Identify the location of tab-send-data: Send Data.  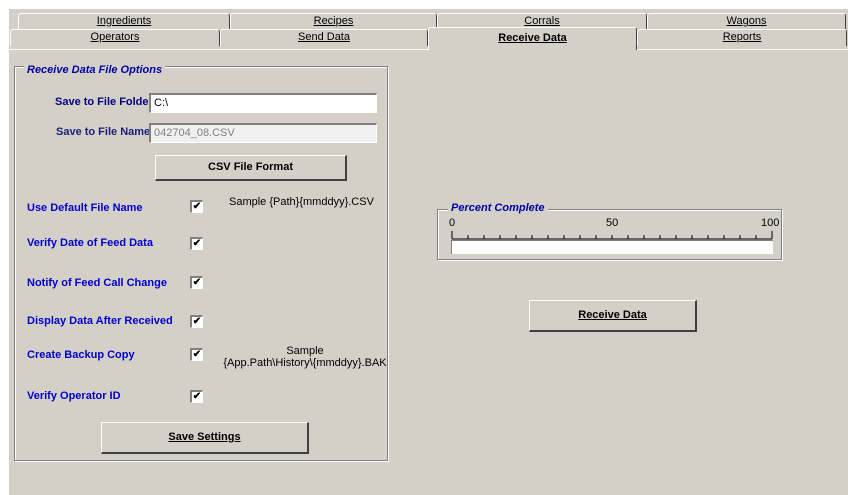
(324, 37).